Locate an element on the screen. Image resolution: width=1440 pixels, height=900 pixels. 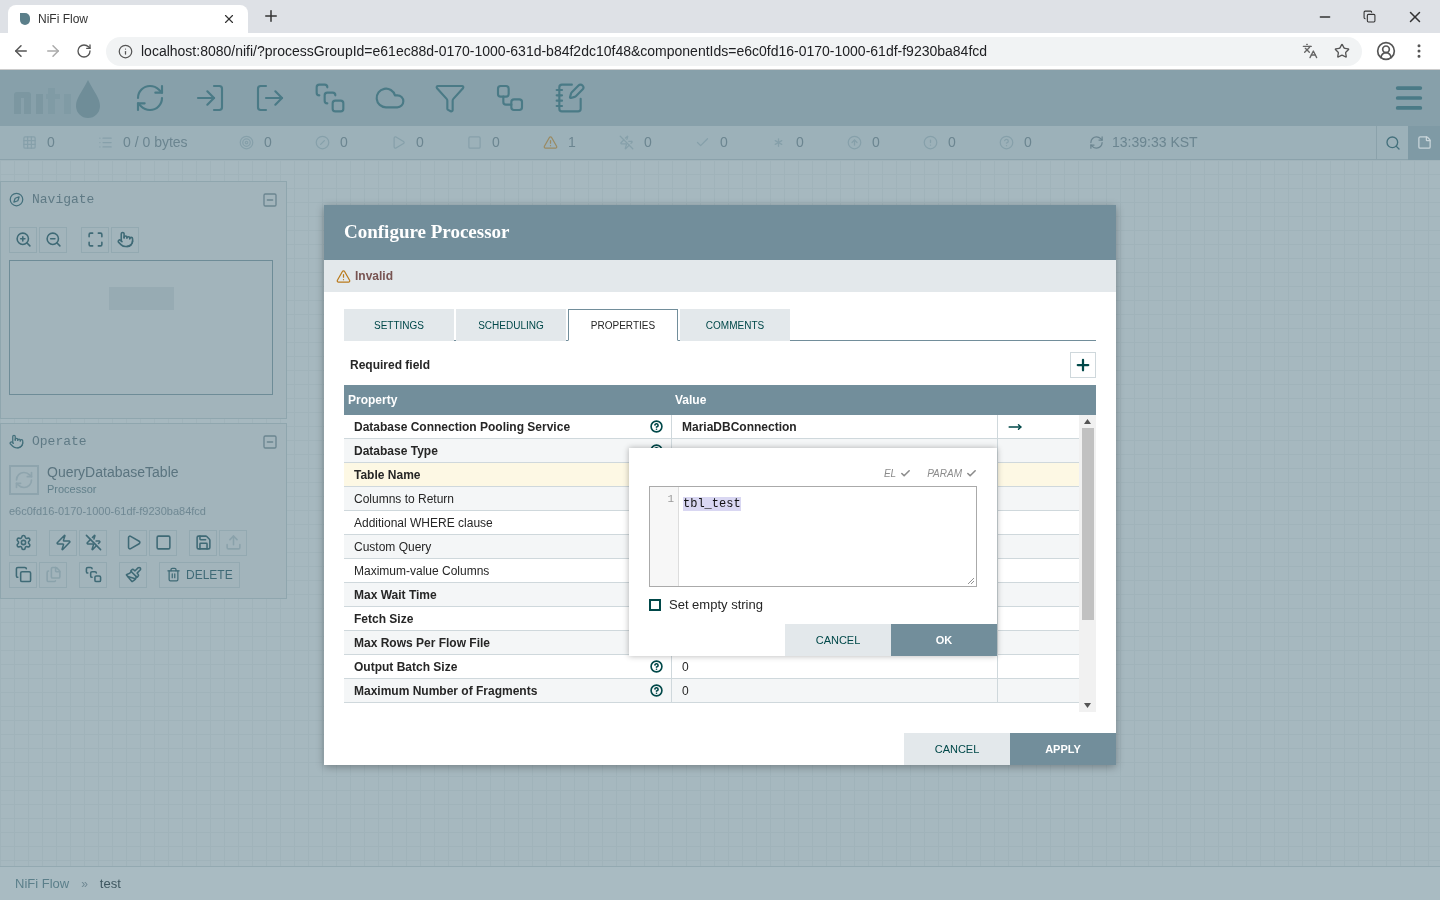
column-header: Property is located at coordinates (373, 400).